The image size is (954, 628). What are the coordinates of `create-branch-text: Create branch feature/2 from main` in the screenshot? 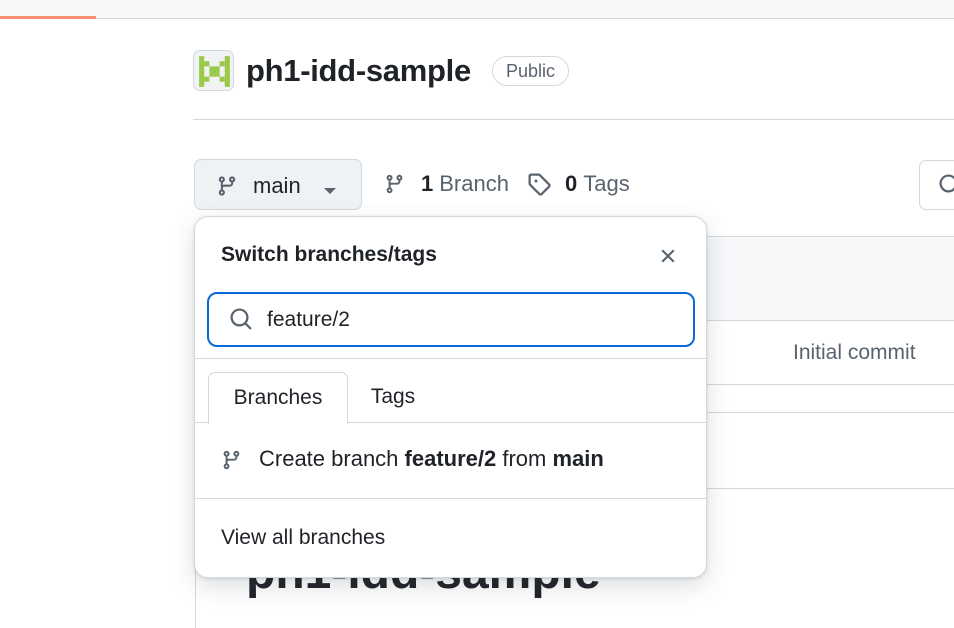 It's located at (431, 459).